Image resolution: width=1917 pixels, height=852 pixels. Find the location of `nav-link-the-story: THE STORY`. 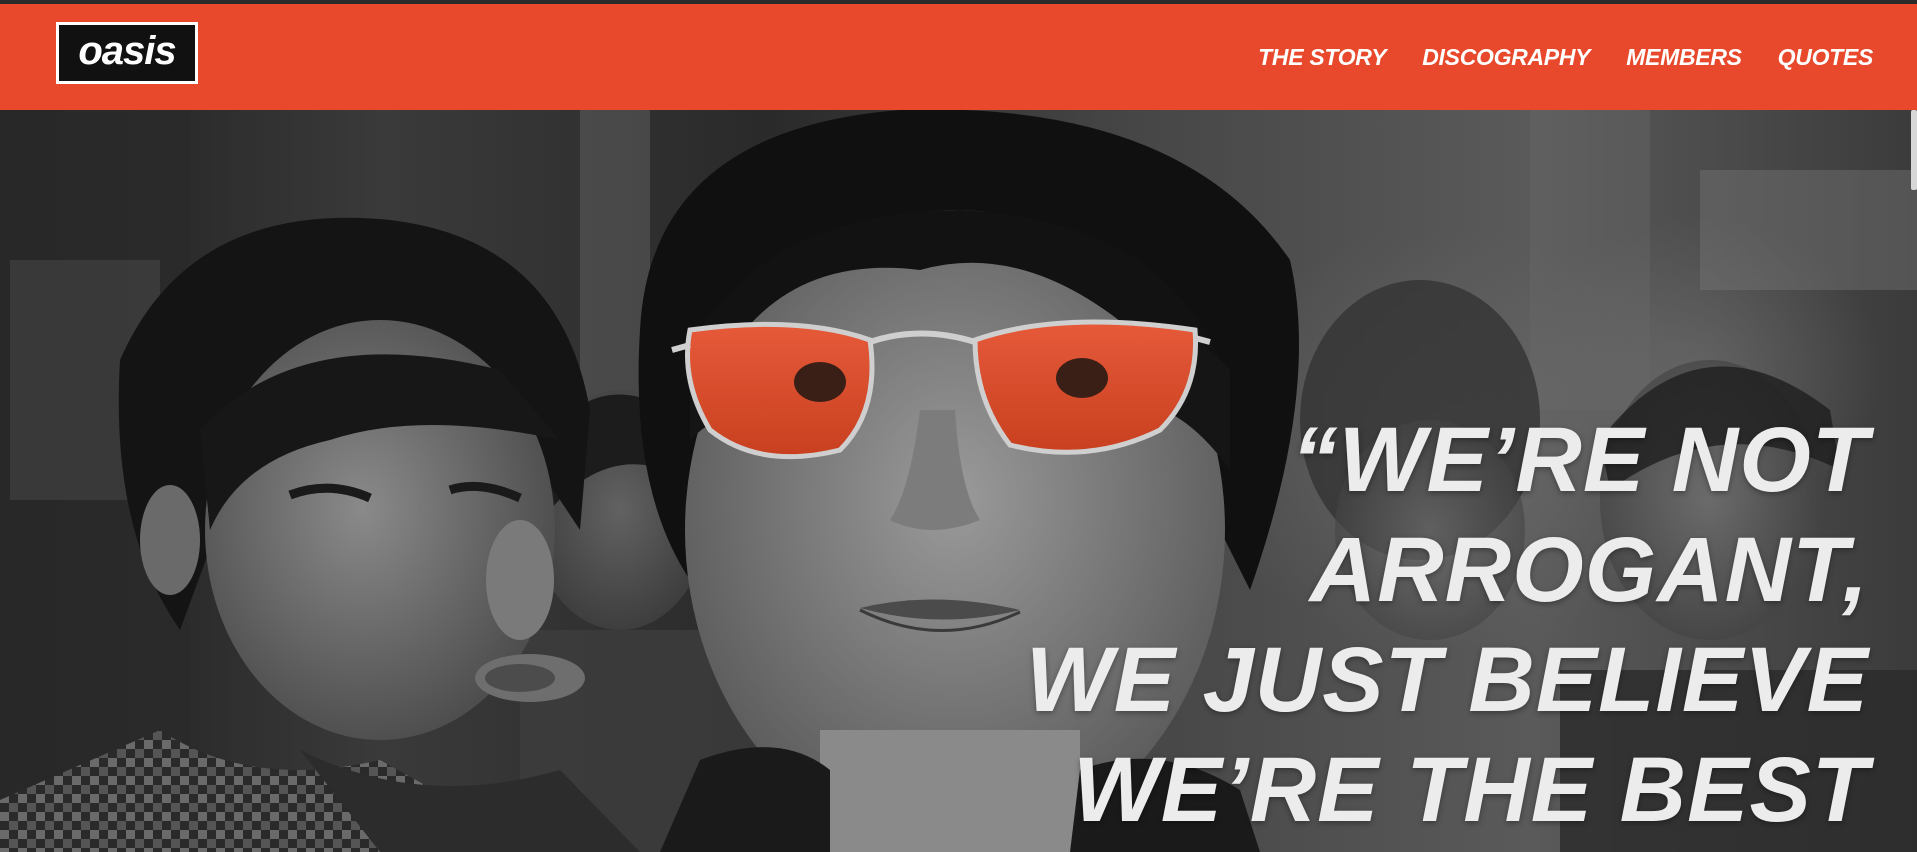

nav-link-the-story: THE STORY is located at coordinates (1322, 57).